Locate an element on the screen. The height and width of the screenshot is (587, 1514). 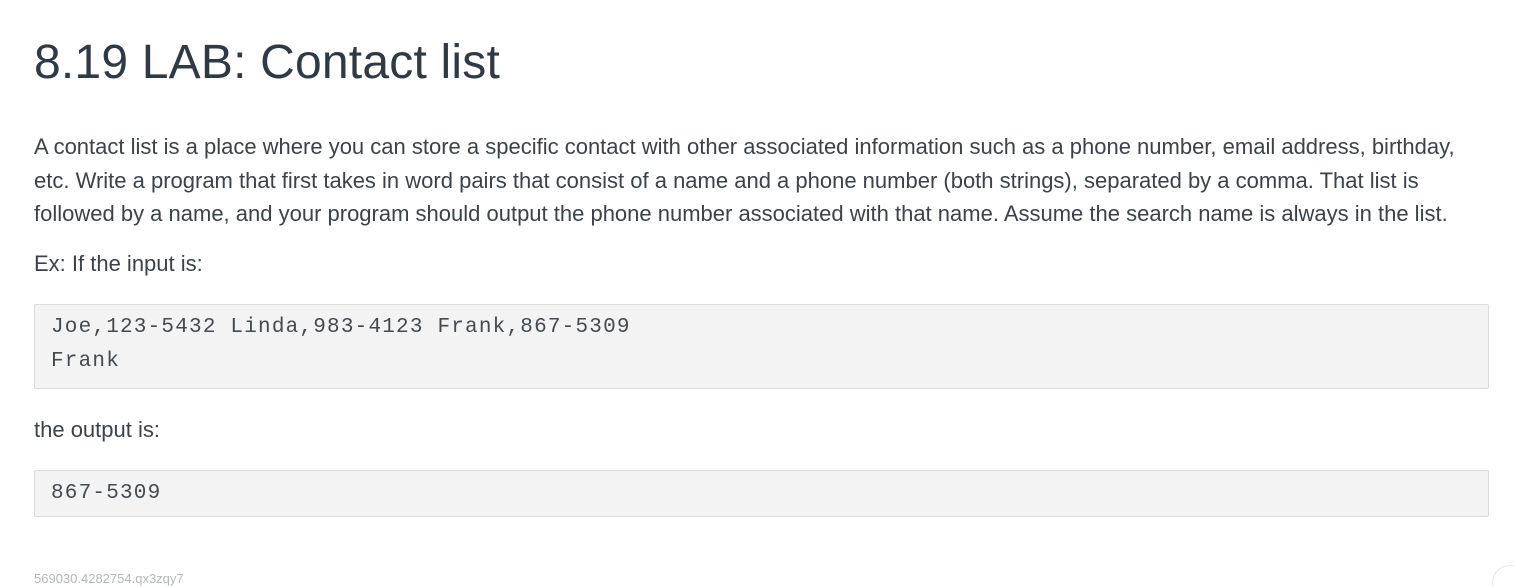
content-id: 569030.4282754.qx3zqy7 is located at coordinates (109, 578).